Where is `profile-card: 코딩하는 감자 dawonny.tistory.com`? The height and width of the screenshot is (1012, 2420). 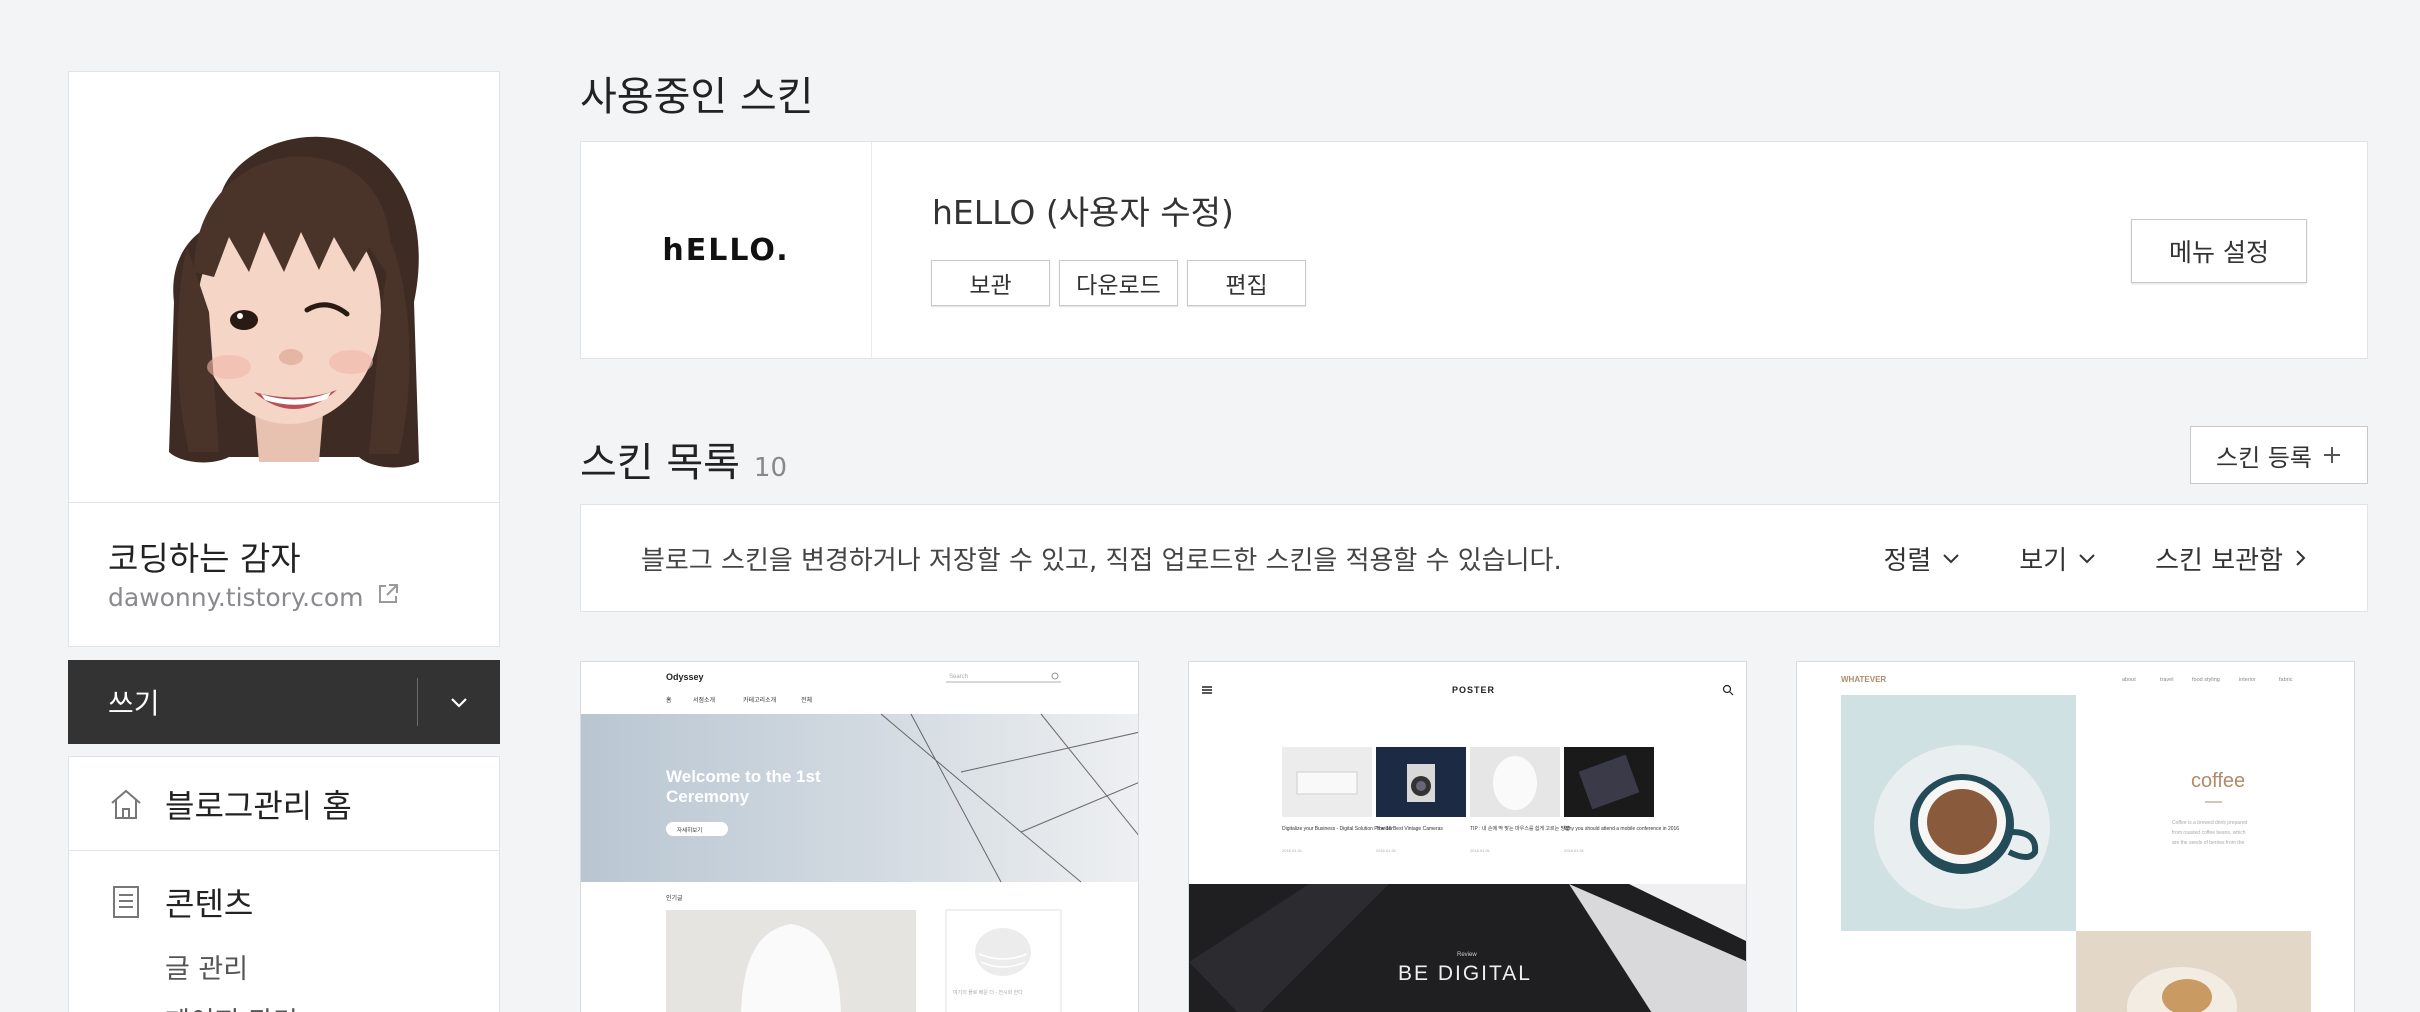
profile-card: 코딩하는 감자 dawonny.tistory.com is located at coordinates (284, 359).